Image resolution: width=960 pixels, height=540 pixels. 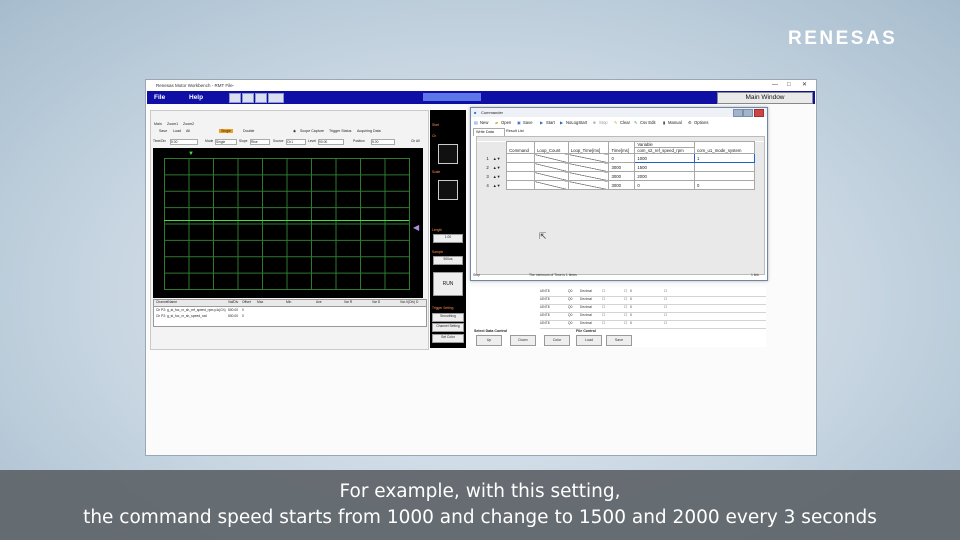 I want to click on color-button: Color, so click(x=557, y=340).